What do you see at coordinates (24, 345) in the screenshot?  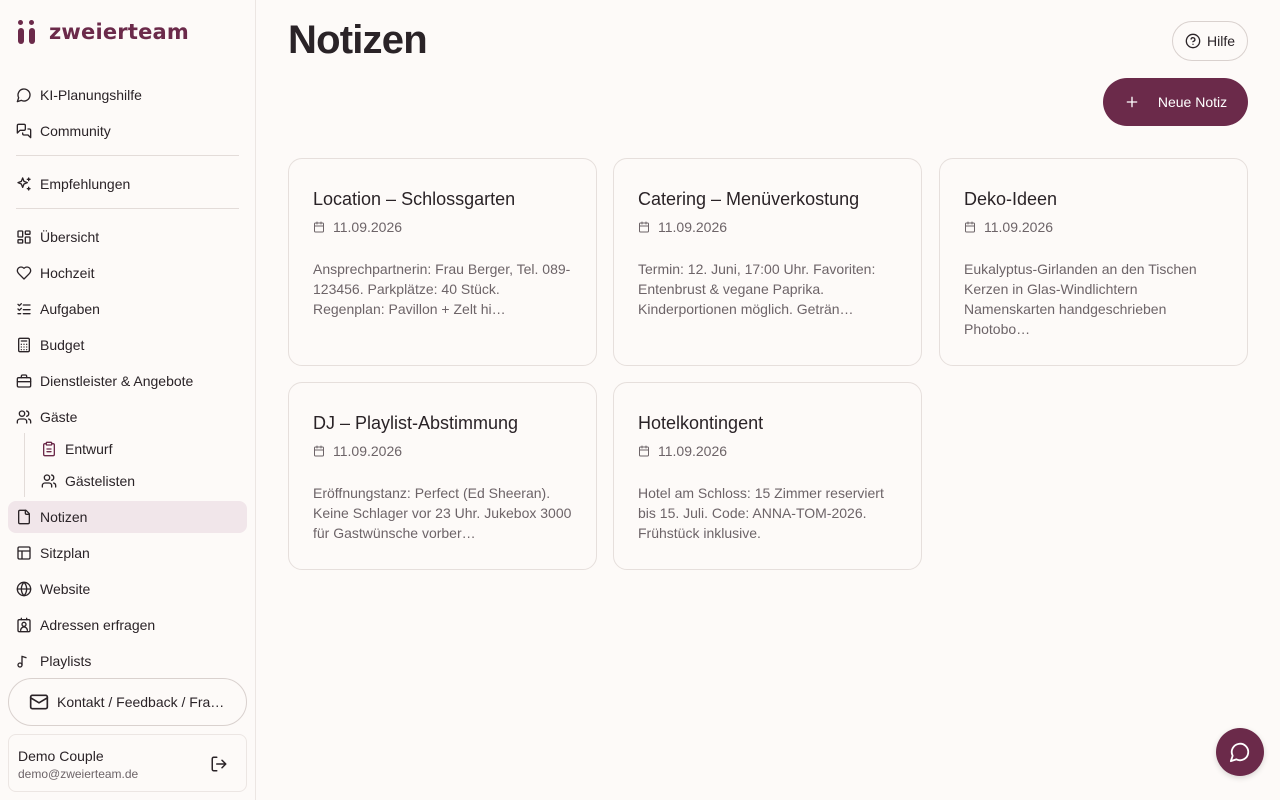 I see `calculator-icon` at bounding box center [24, 345].